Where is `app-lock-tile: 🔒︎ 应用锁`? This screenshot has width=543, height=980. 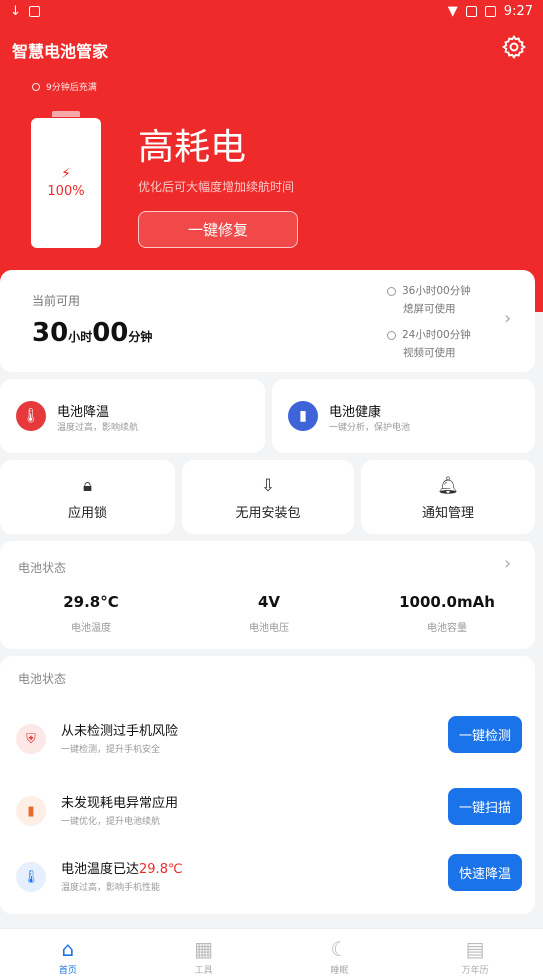 app-lock-tile: 🔒︎ 应用锁 is located at coordinates (87, 497).